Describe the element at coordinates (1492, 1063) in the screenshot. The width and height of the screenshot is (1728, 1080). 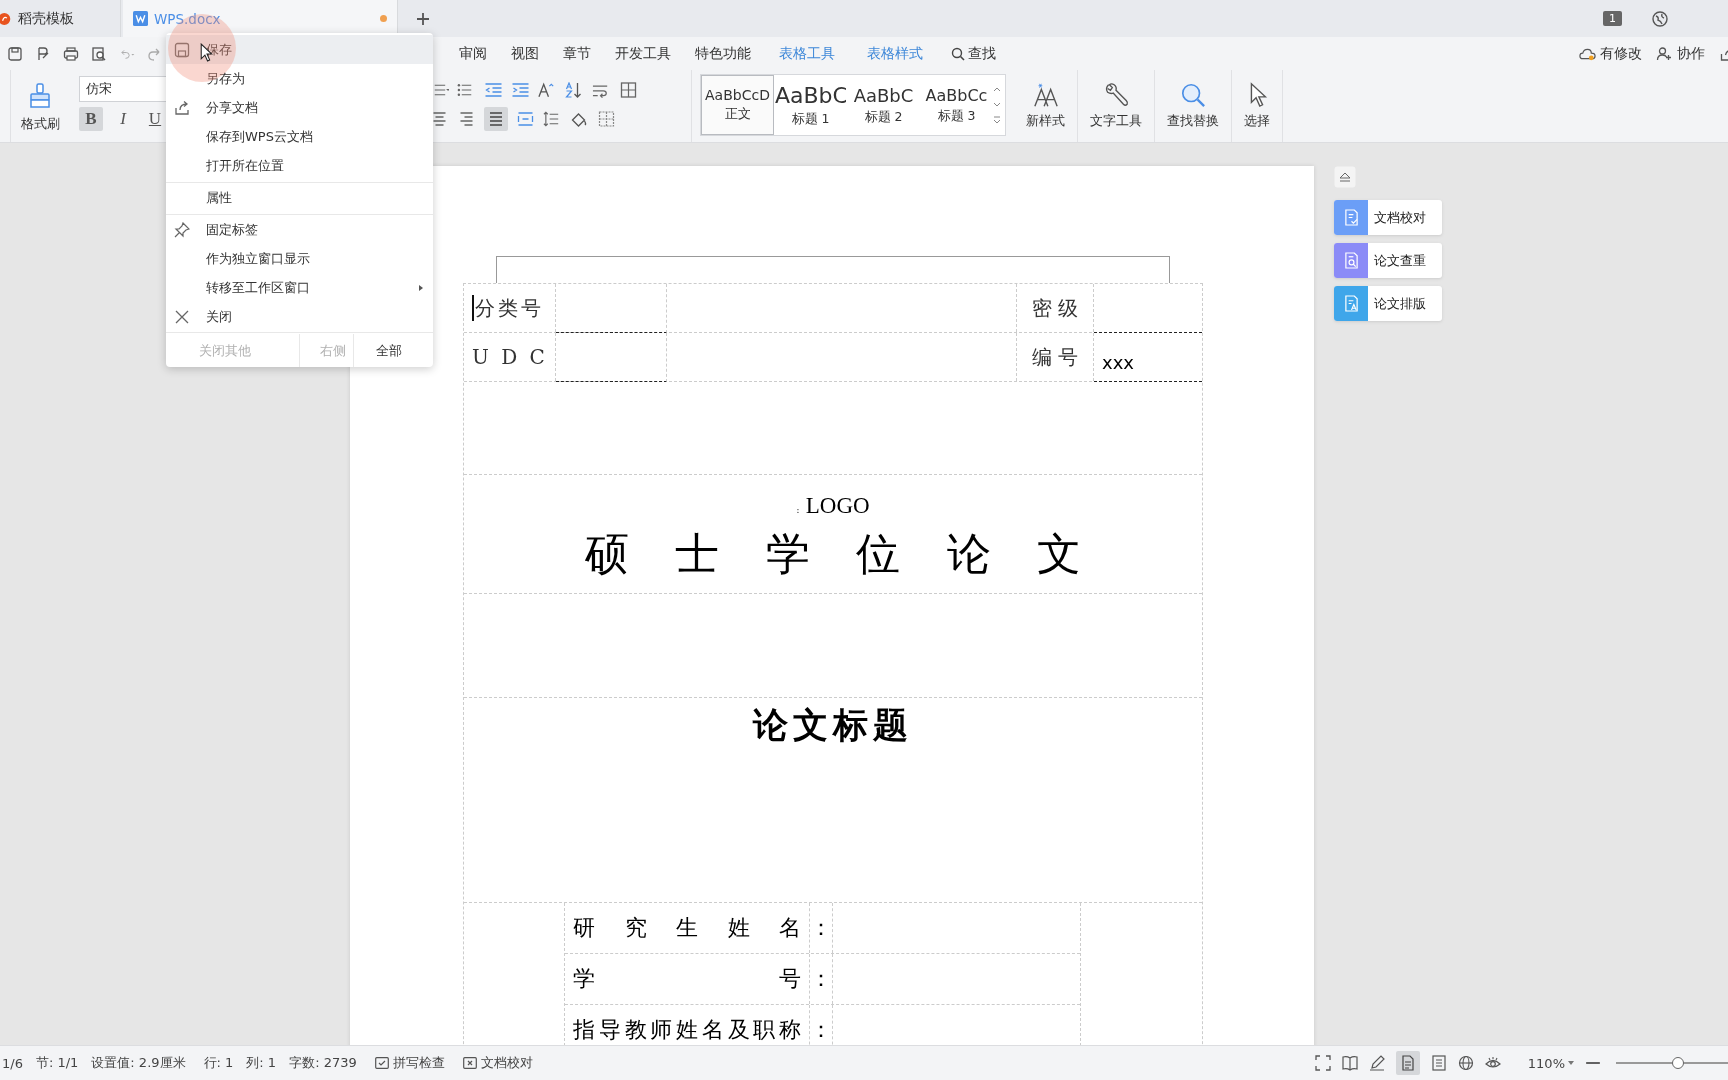
I see `eye-icon` at that location.